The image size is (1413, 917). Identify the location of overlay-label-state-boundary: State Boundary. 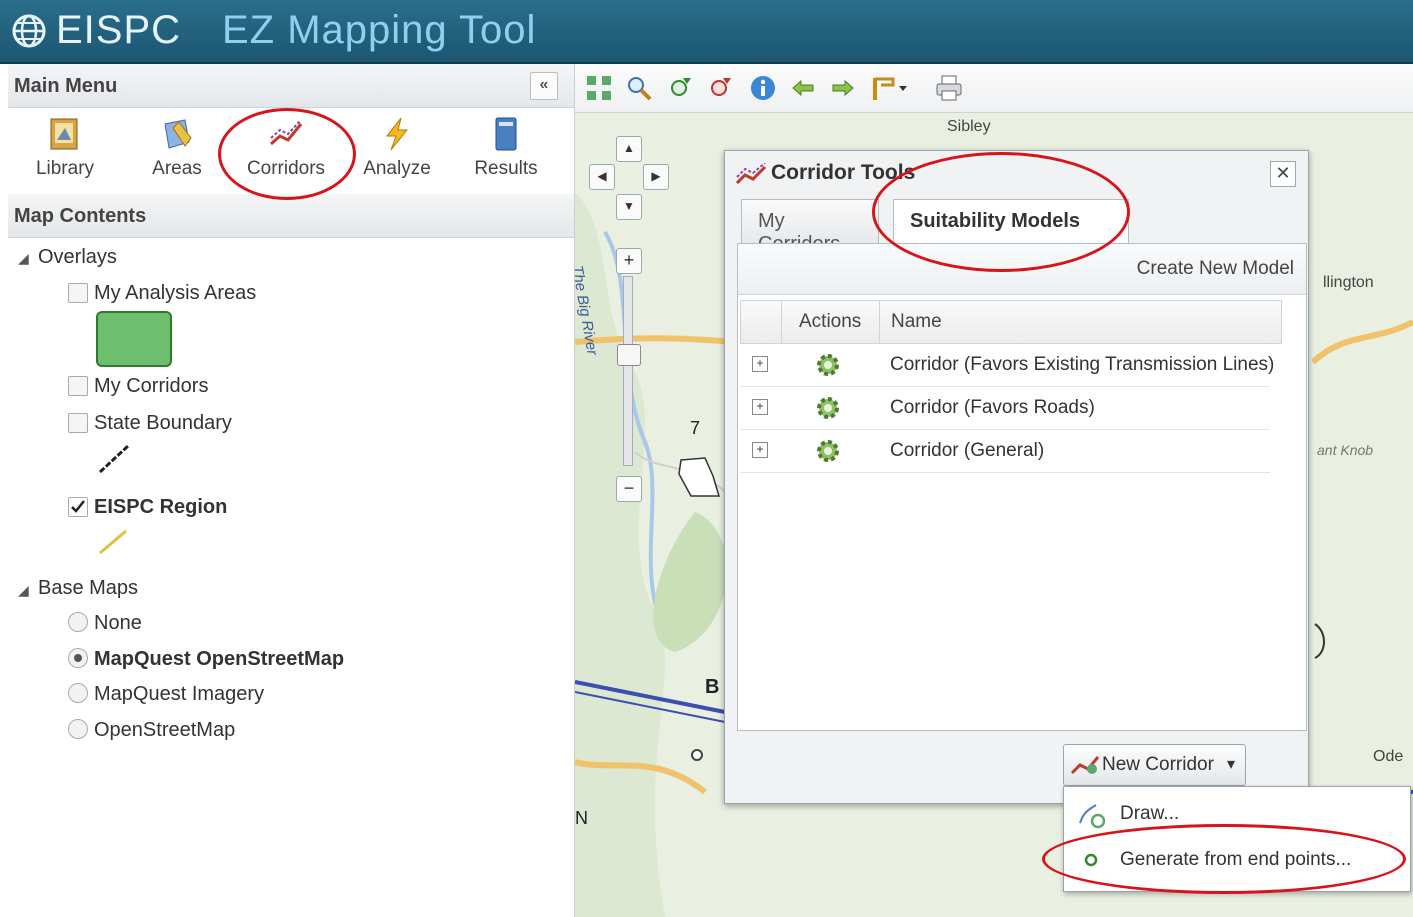
(163, 423).